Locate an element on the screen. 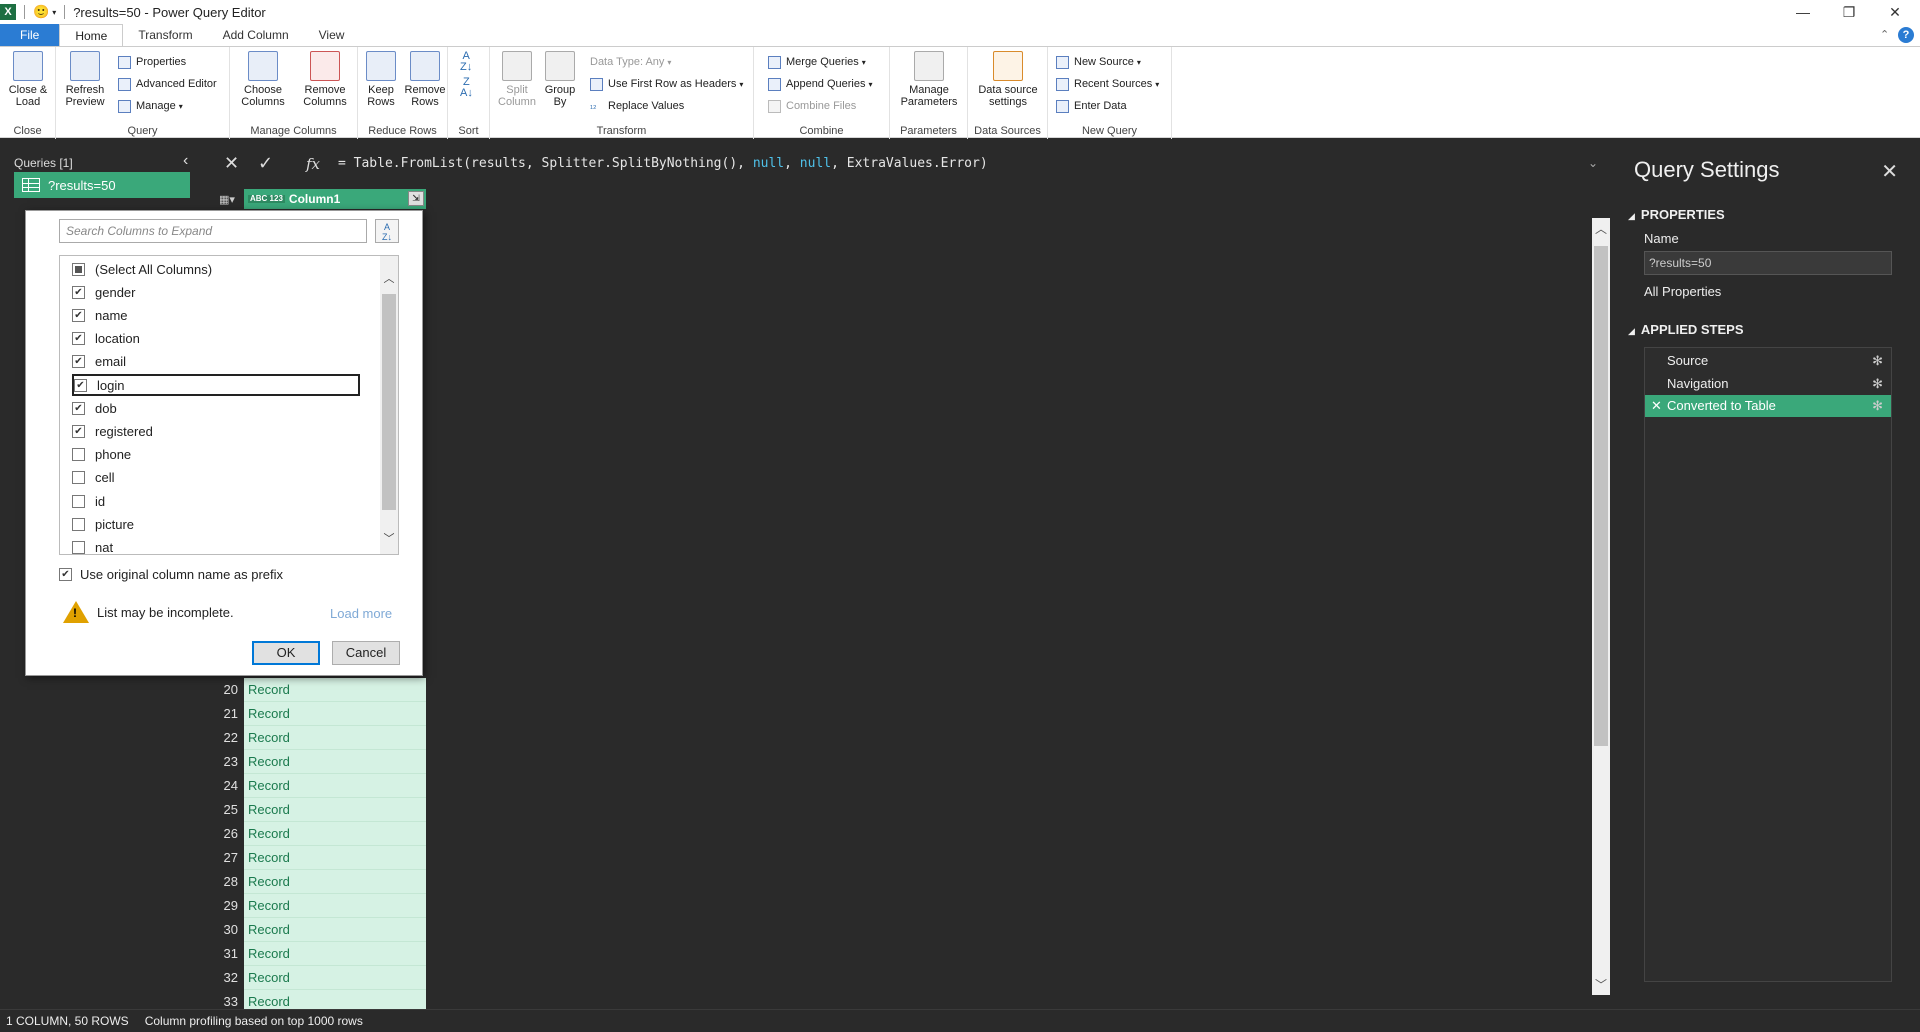 Image resolution: width=1920 pixels, height=1032 pixels. close-load-button: Close & Load is located at coordinates (28, 79).